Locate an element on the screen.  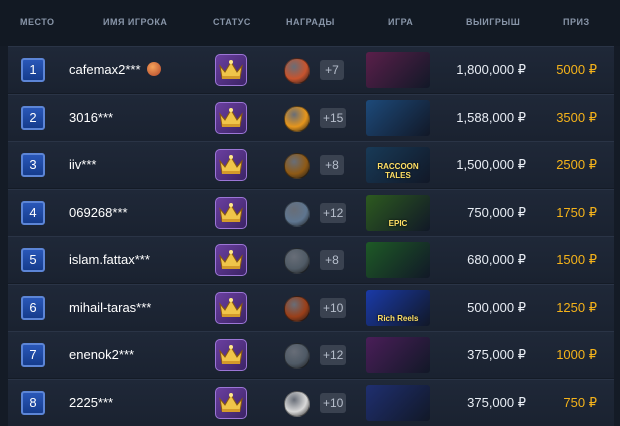
flame-badge-icon is located at coordinates (153, 69).